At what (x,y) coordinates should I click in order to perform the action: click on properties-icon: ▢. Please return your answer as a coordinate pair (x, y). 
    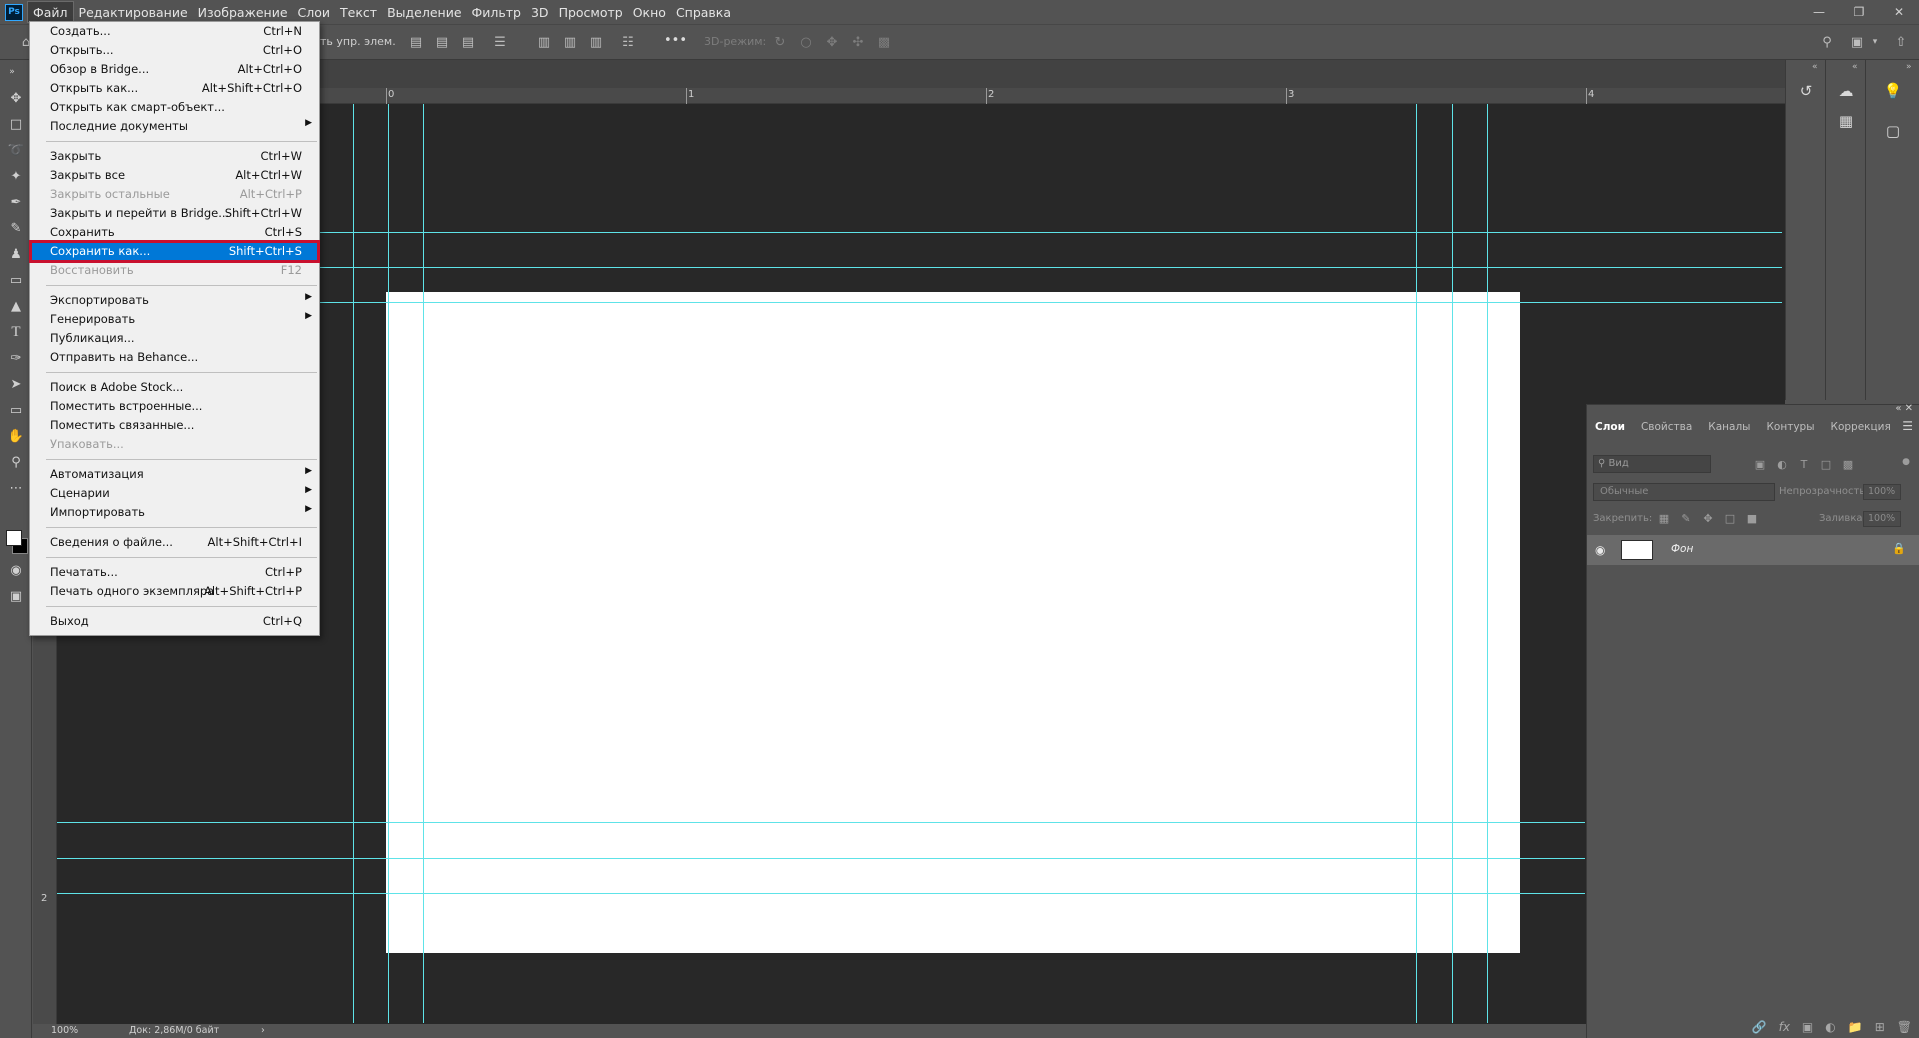
    Looking at the image, I should click on (1893, 131).